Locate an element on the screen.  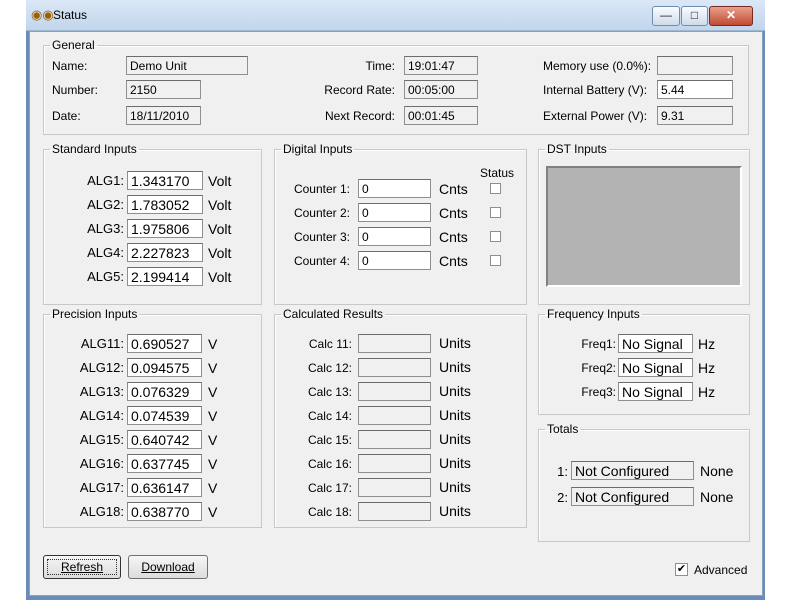
standard-input-value: 2.227823 is located at coordinates (165, 252).